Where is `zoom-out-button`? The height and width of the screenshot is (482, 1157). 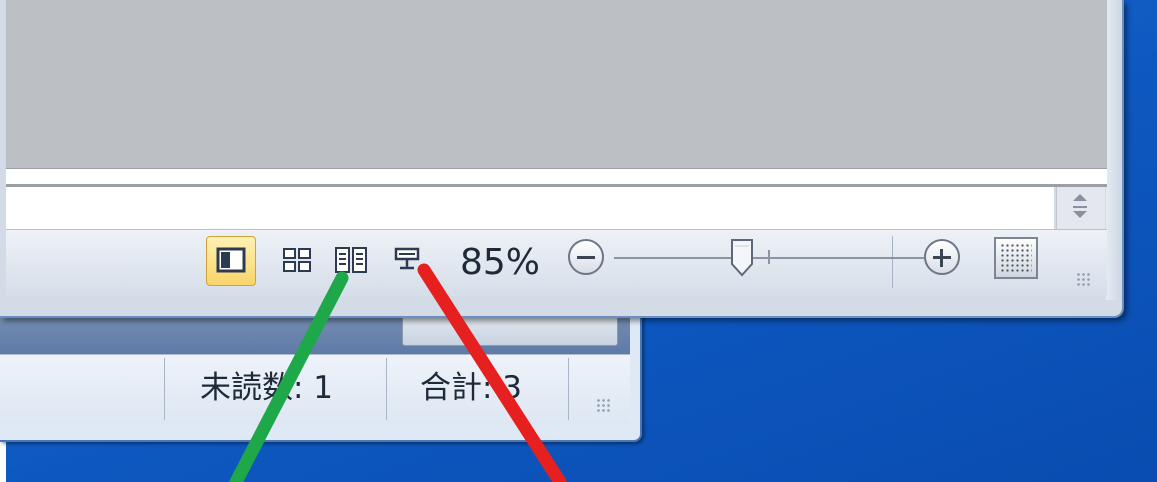
zoom-out-button is located at coordinates (586, 257).